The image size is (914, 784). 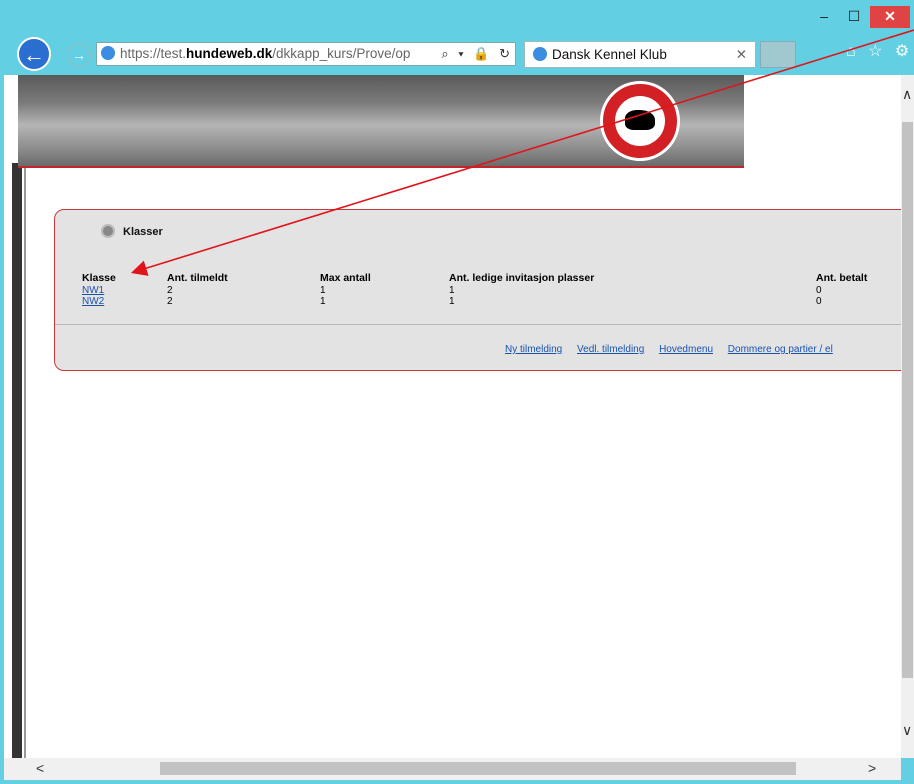 I want to click on page-side-line, so click(x=25, y=460).